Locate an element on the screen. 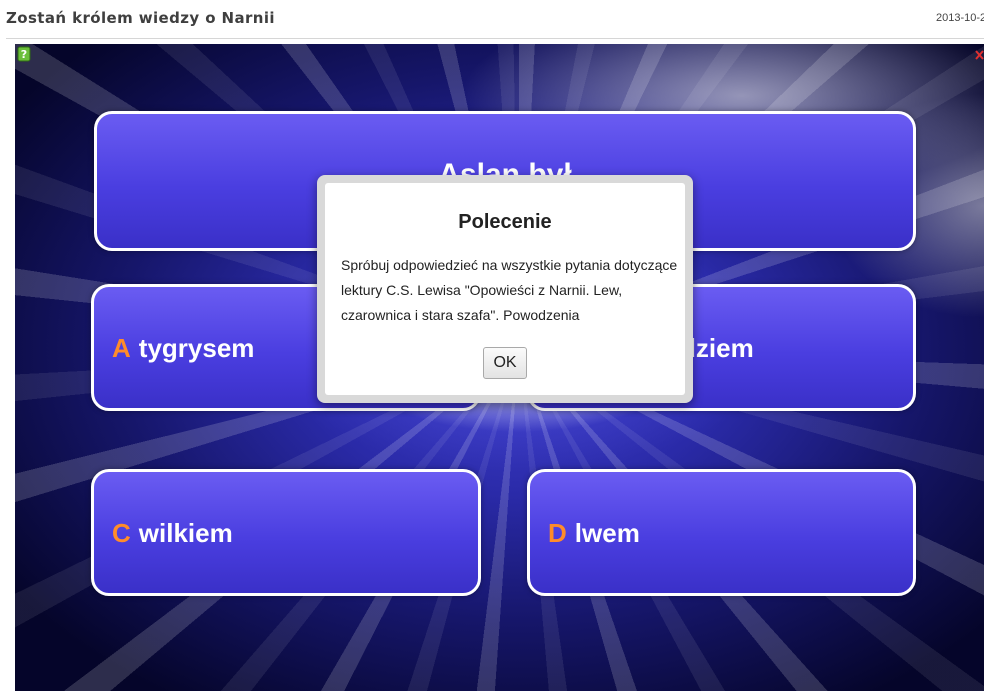  page-title: Zostań królem wiedzy o Narnii is located at coordinates (140, 18).